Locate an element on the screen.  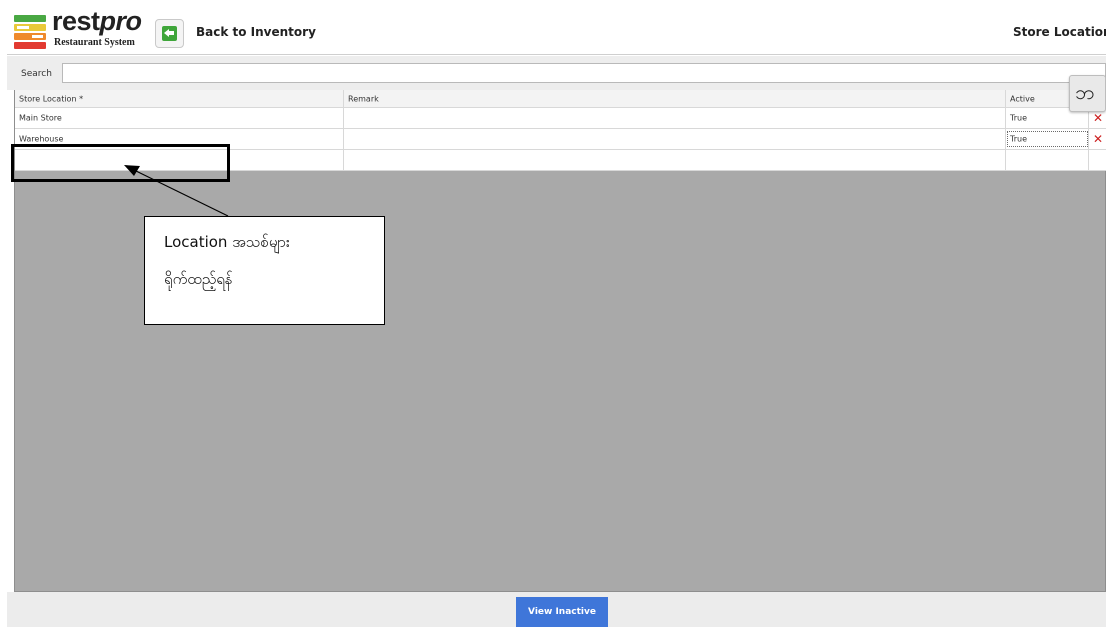
column-header-store-location: Store Location * is located at coordinates (179, 98).